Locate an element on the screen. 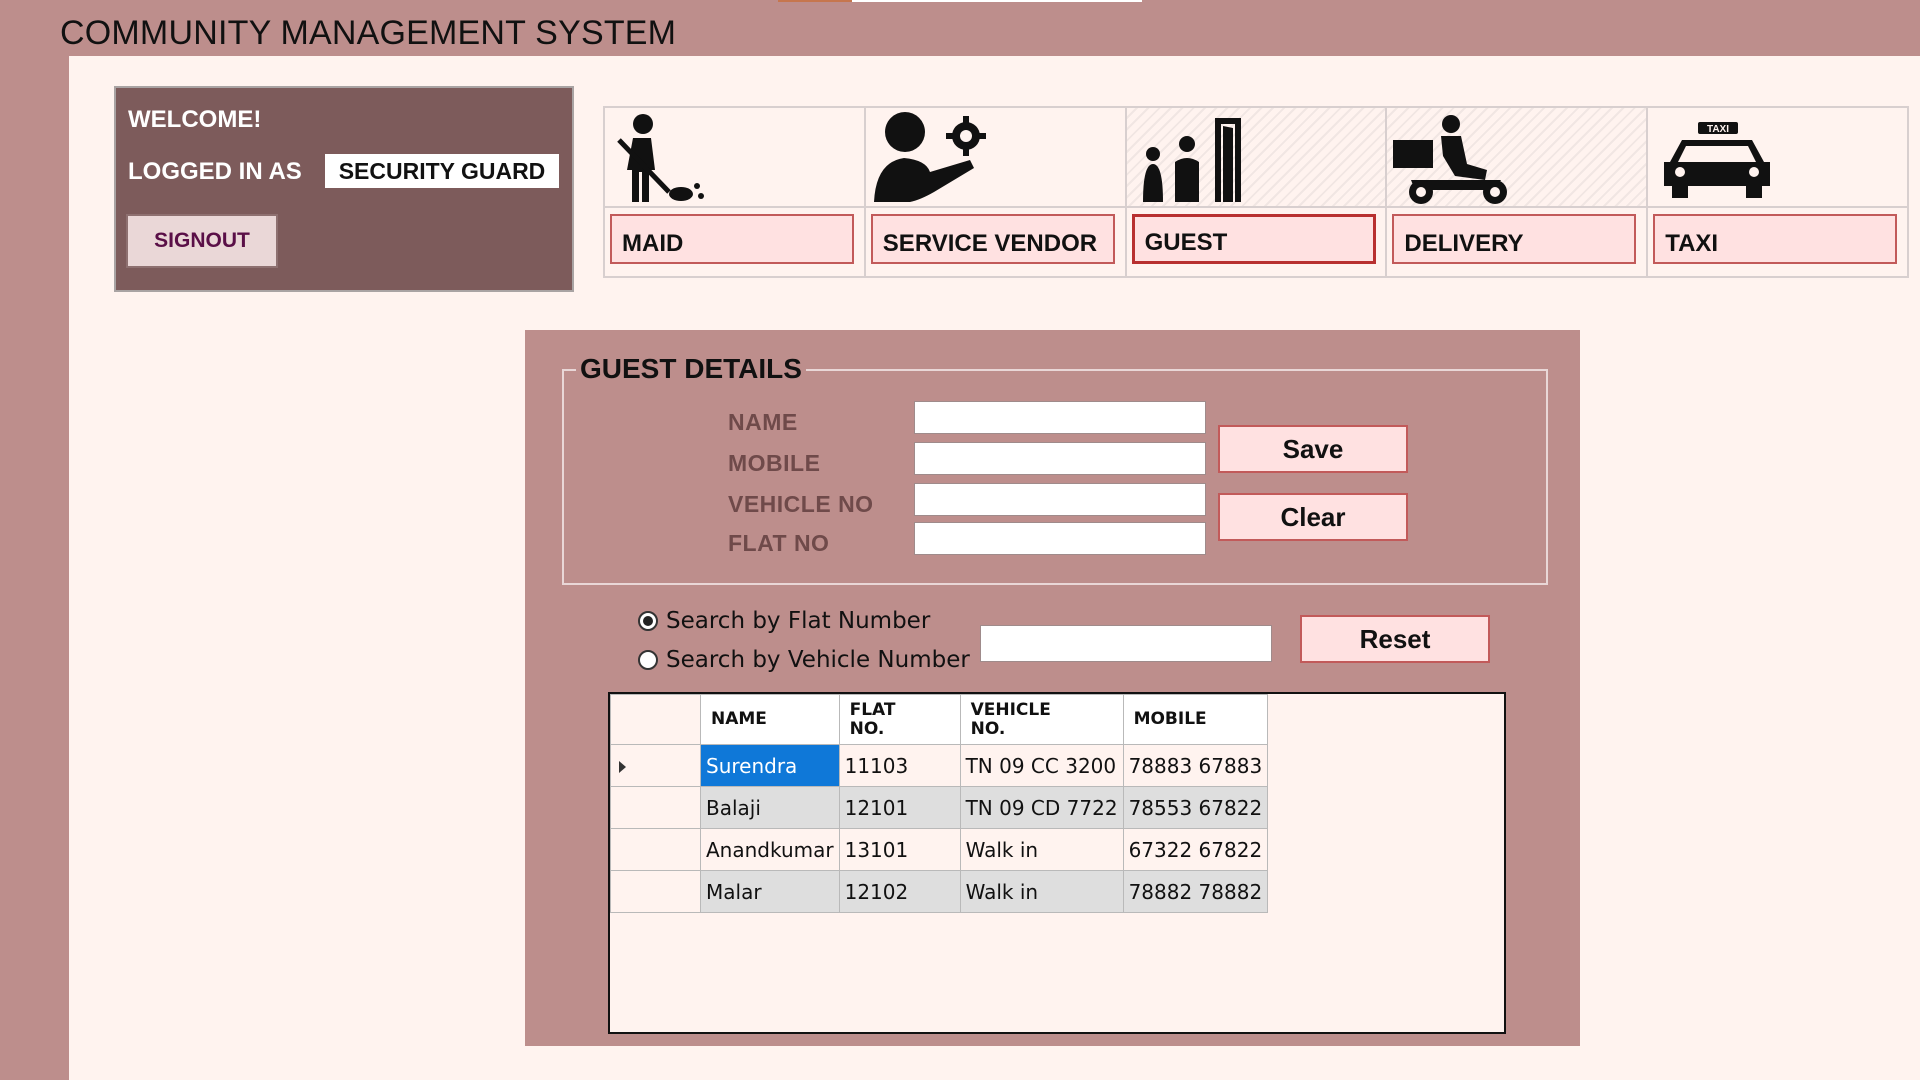  table-row: Balaji 12101 TN 09 CD 7722 78553 67822 is located at coordinates (939, 807).